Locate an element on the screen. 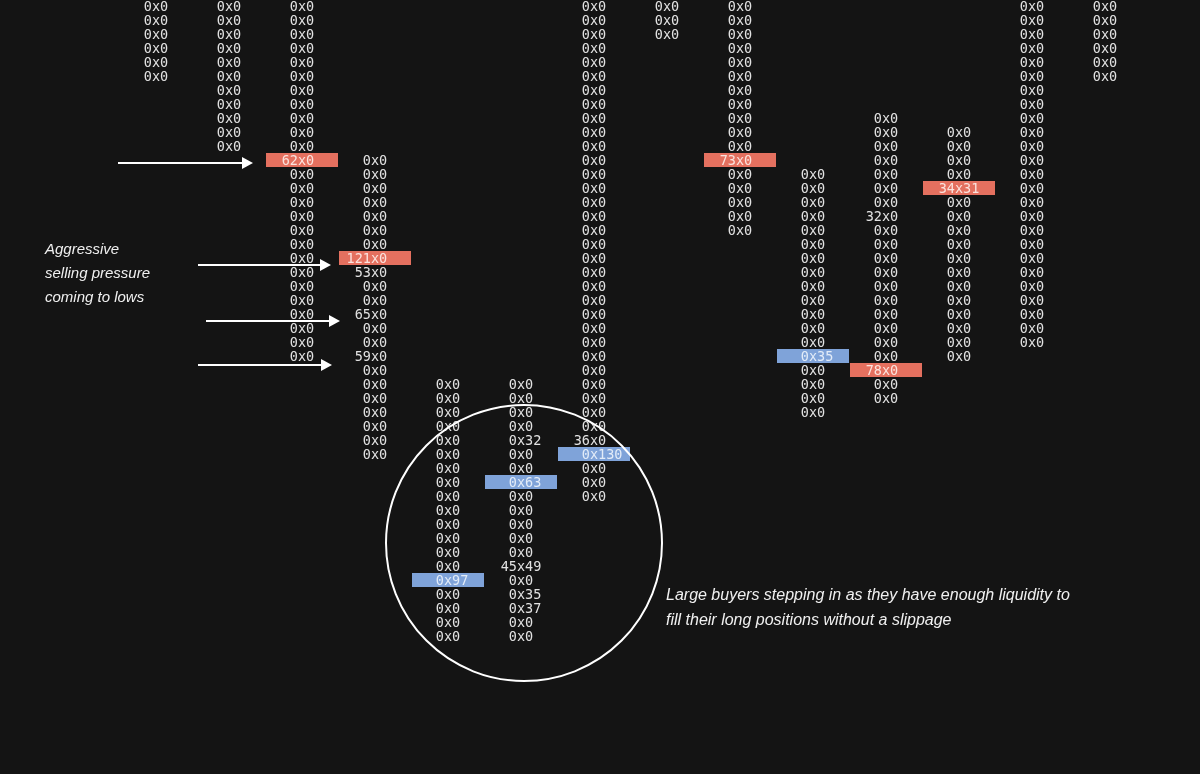  volume-cell-text: 0x32 is located at coordinates (525, 440).